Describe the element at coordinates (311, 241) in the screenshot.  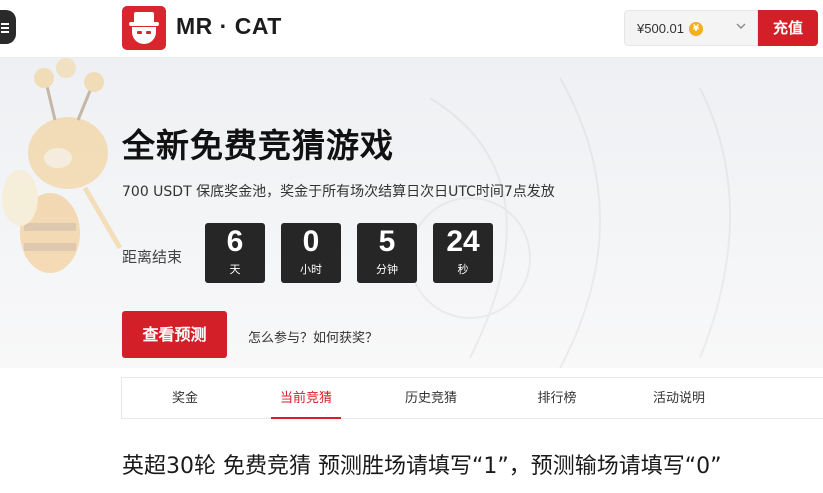
I see `countdown-hours-value: 0` at that location.